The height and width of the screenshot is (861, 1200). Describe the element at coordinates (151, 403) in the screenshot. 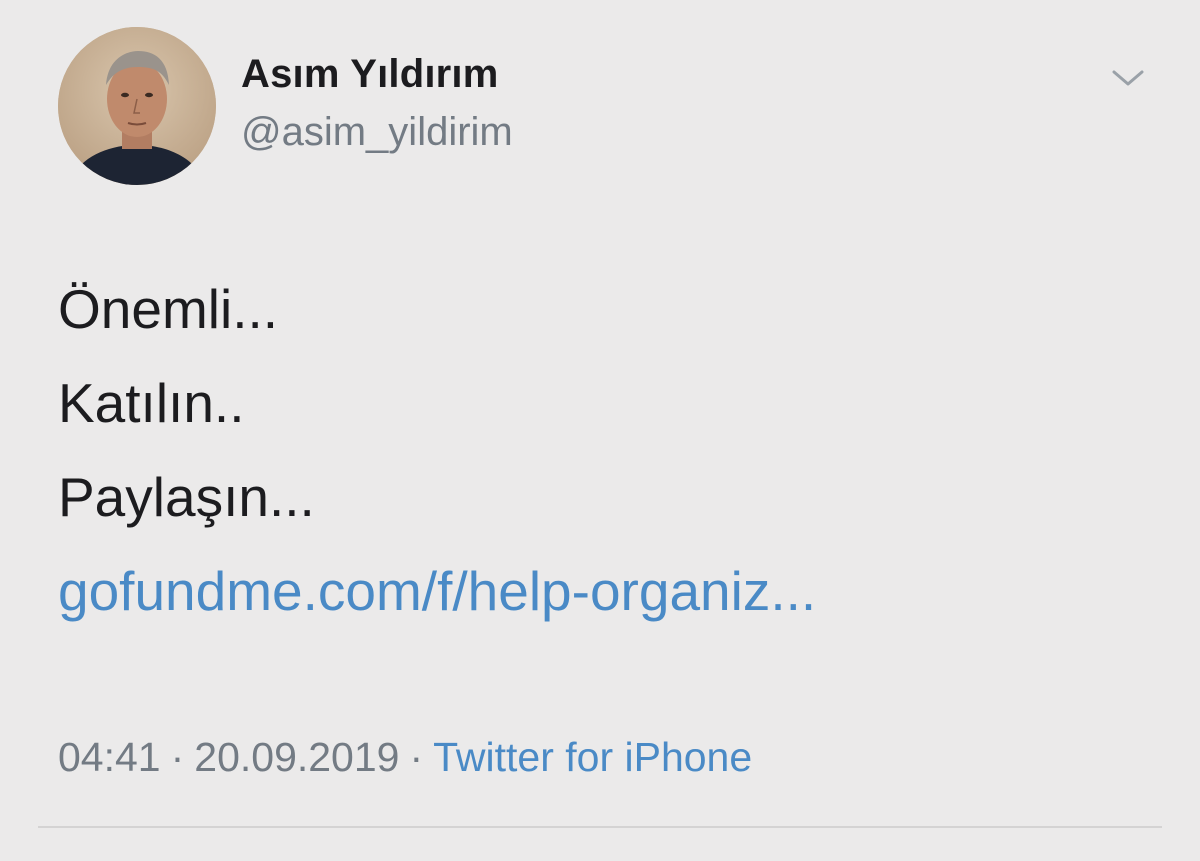

I see `tweet-text-line: Katılın..` at that location.